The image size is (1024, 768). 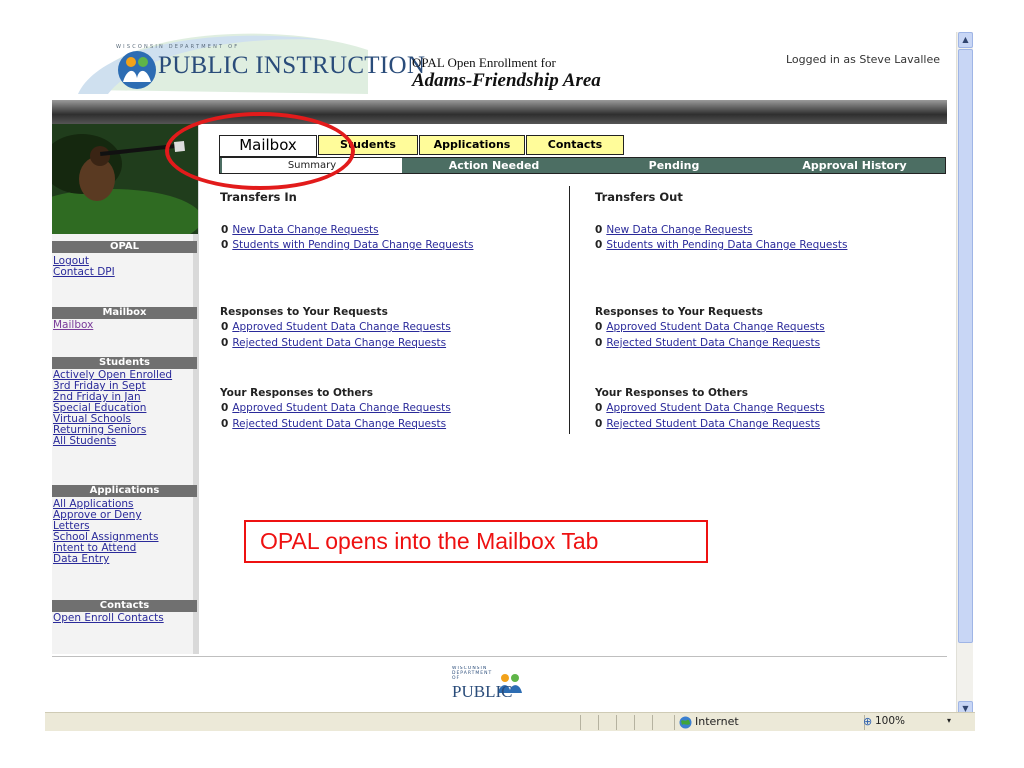 What do you see at coordinates (178, 47) in the screenshot?
I see `dpi-logo-small-text: WISCONSIN DEPARTMENT OF` at bounding box center [178, 47].